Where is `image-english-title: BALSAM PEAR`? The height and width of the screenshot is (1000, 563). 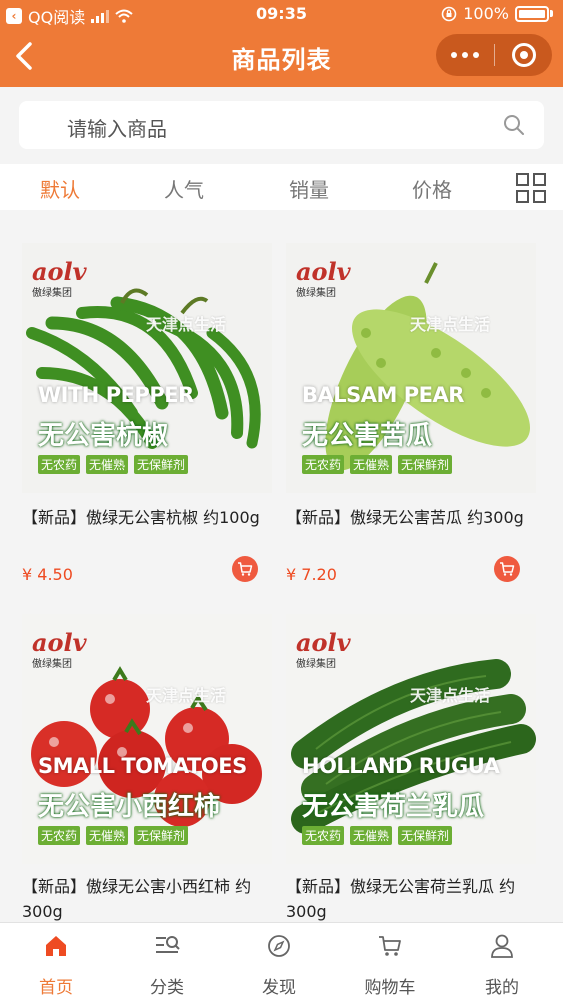 image-english-title: BALSAM PEAR is located at coordinates (383, 395).